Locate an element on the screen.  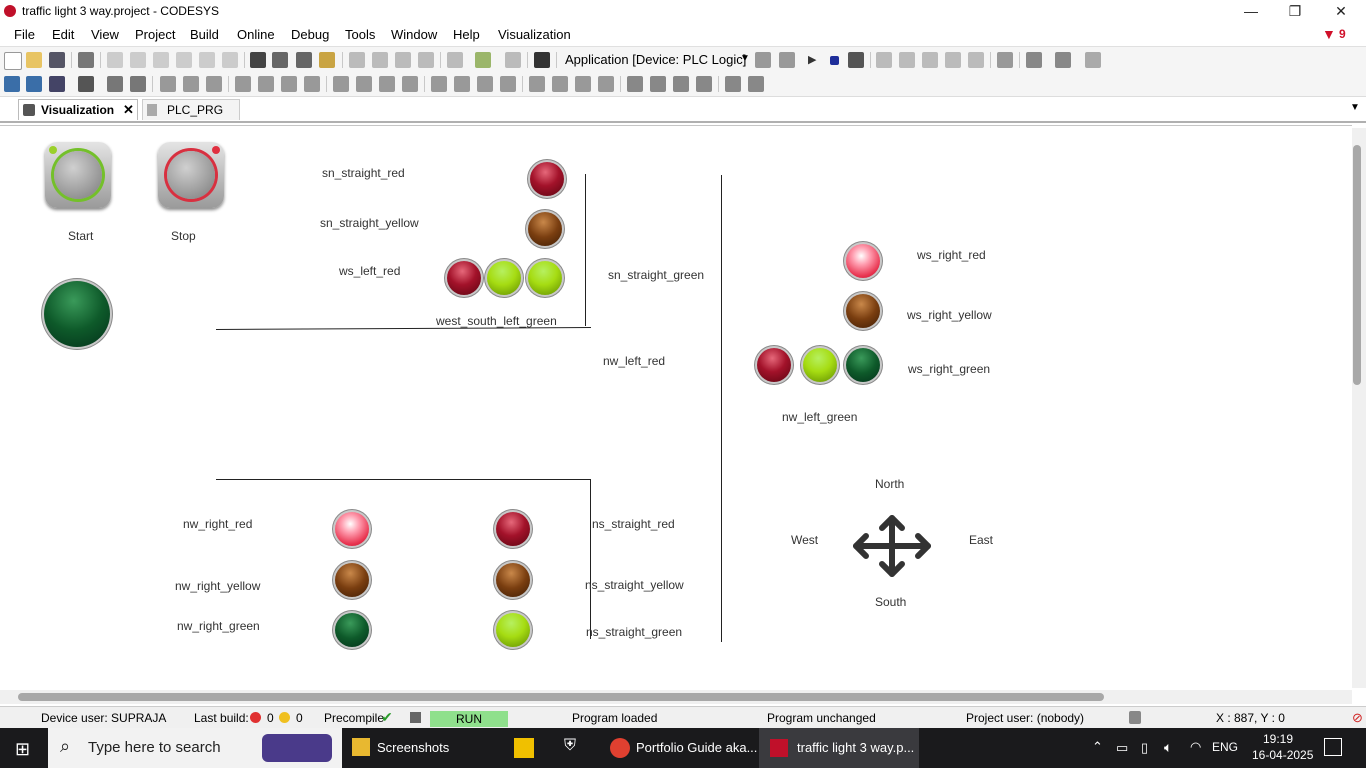
cut-icon is located at coordinates (161, 60).